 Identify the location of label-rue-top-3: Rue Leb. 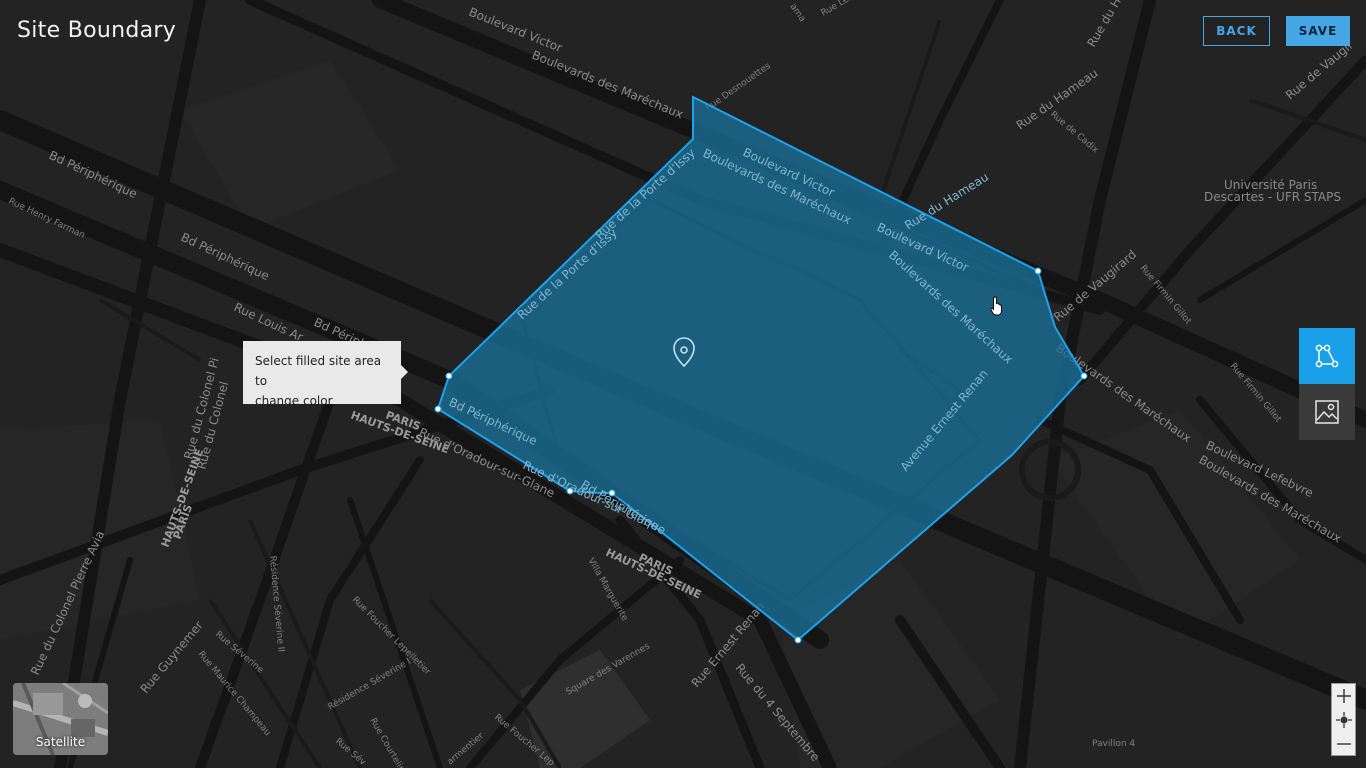
(838, 9).